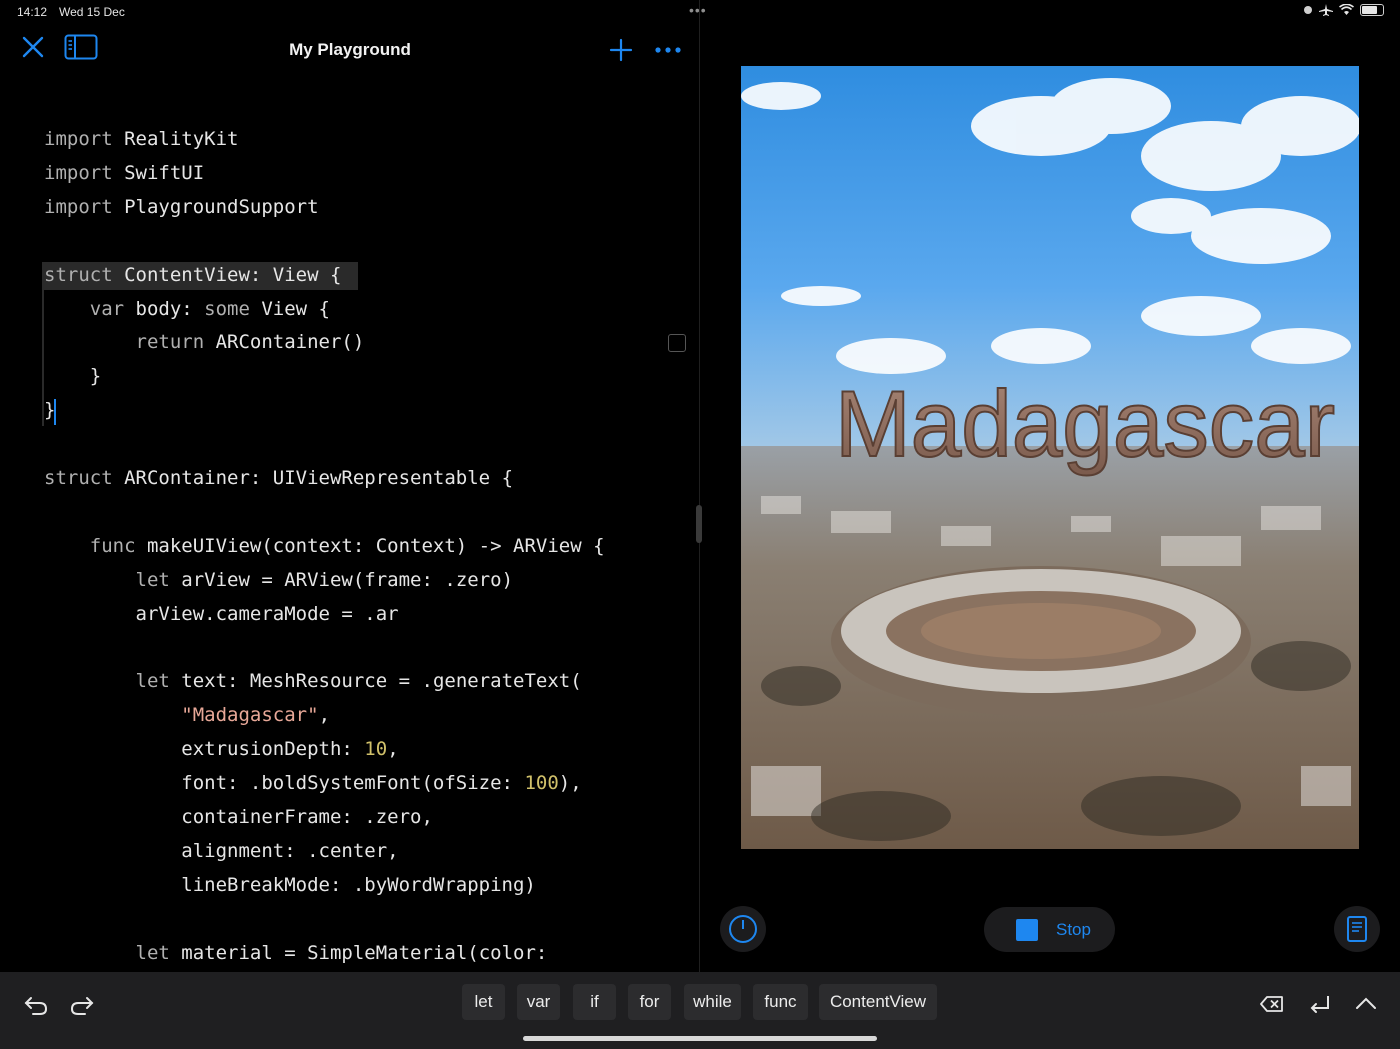 The width and height of the screenshot is (1400, 1049). I want to click on delete-backward-icon, so click(1271, 1004).